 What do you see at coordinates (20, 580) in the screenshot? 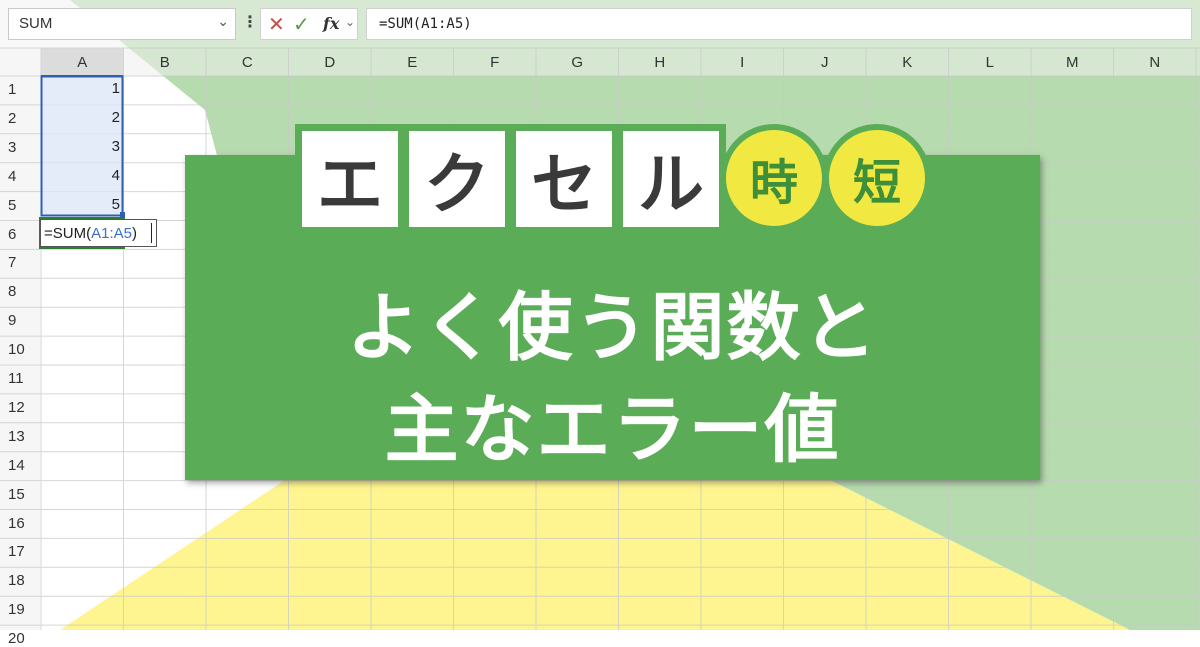
I see `row-header-18: 18` at bounding box center [20, 580].